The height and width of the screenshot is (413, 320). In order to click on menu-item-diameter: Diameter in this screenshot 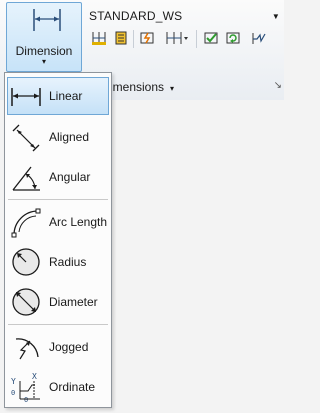, I will do `click(58, 302)`.